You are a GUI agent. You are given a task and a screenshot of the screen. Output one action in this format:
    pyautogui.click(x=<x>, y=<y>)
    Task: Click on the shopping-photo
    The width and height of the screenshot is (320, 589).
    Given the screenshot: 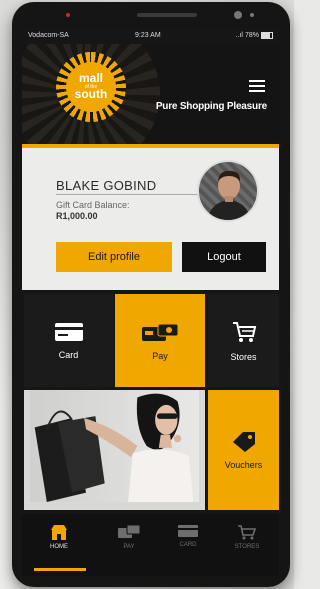 What is the action you would take?
    pyautogui.click(x=114, y=450)
    